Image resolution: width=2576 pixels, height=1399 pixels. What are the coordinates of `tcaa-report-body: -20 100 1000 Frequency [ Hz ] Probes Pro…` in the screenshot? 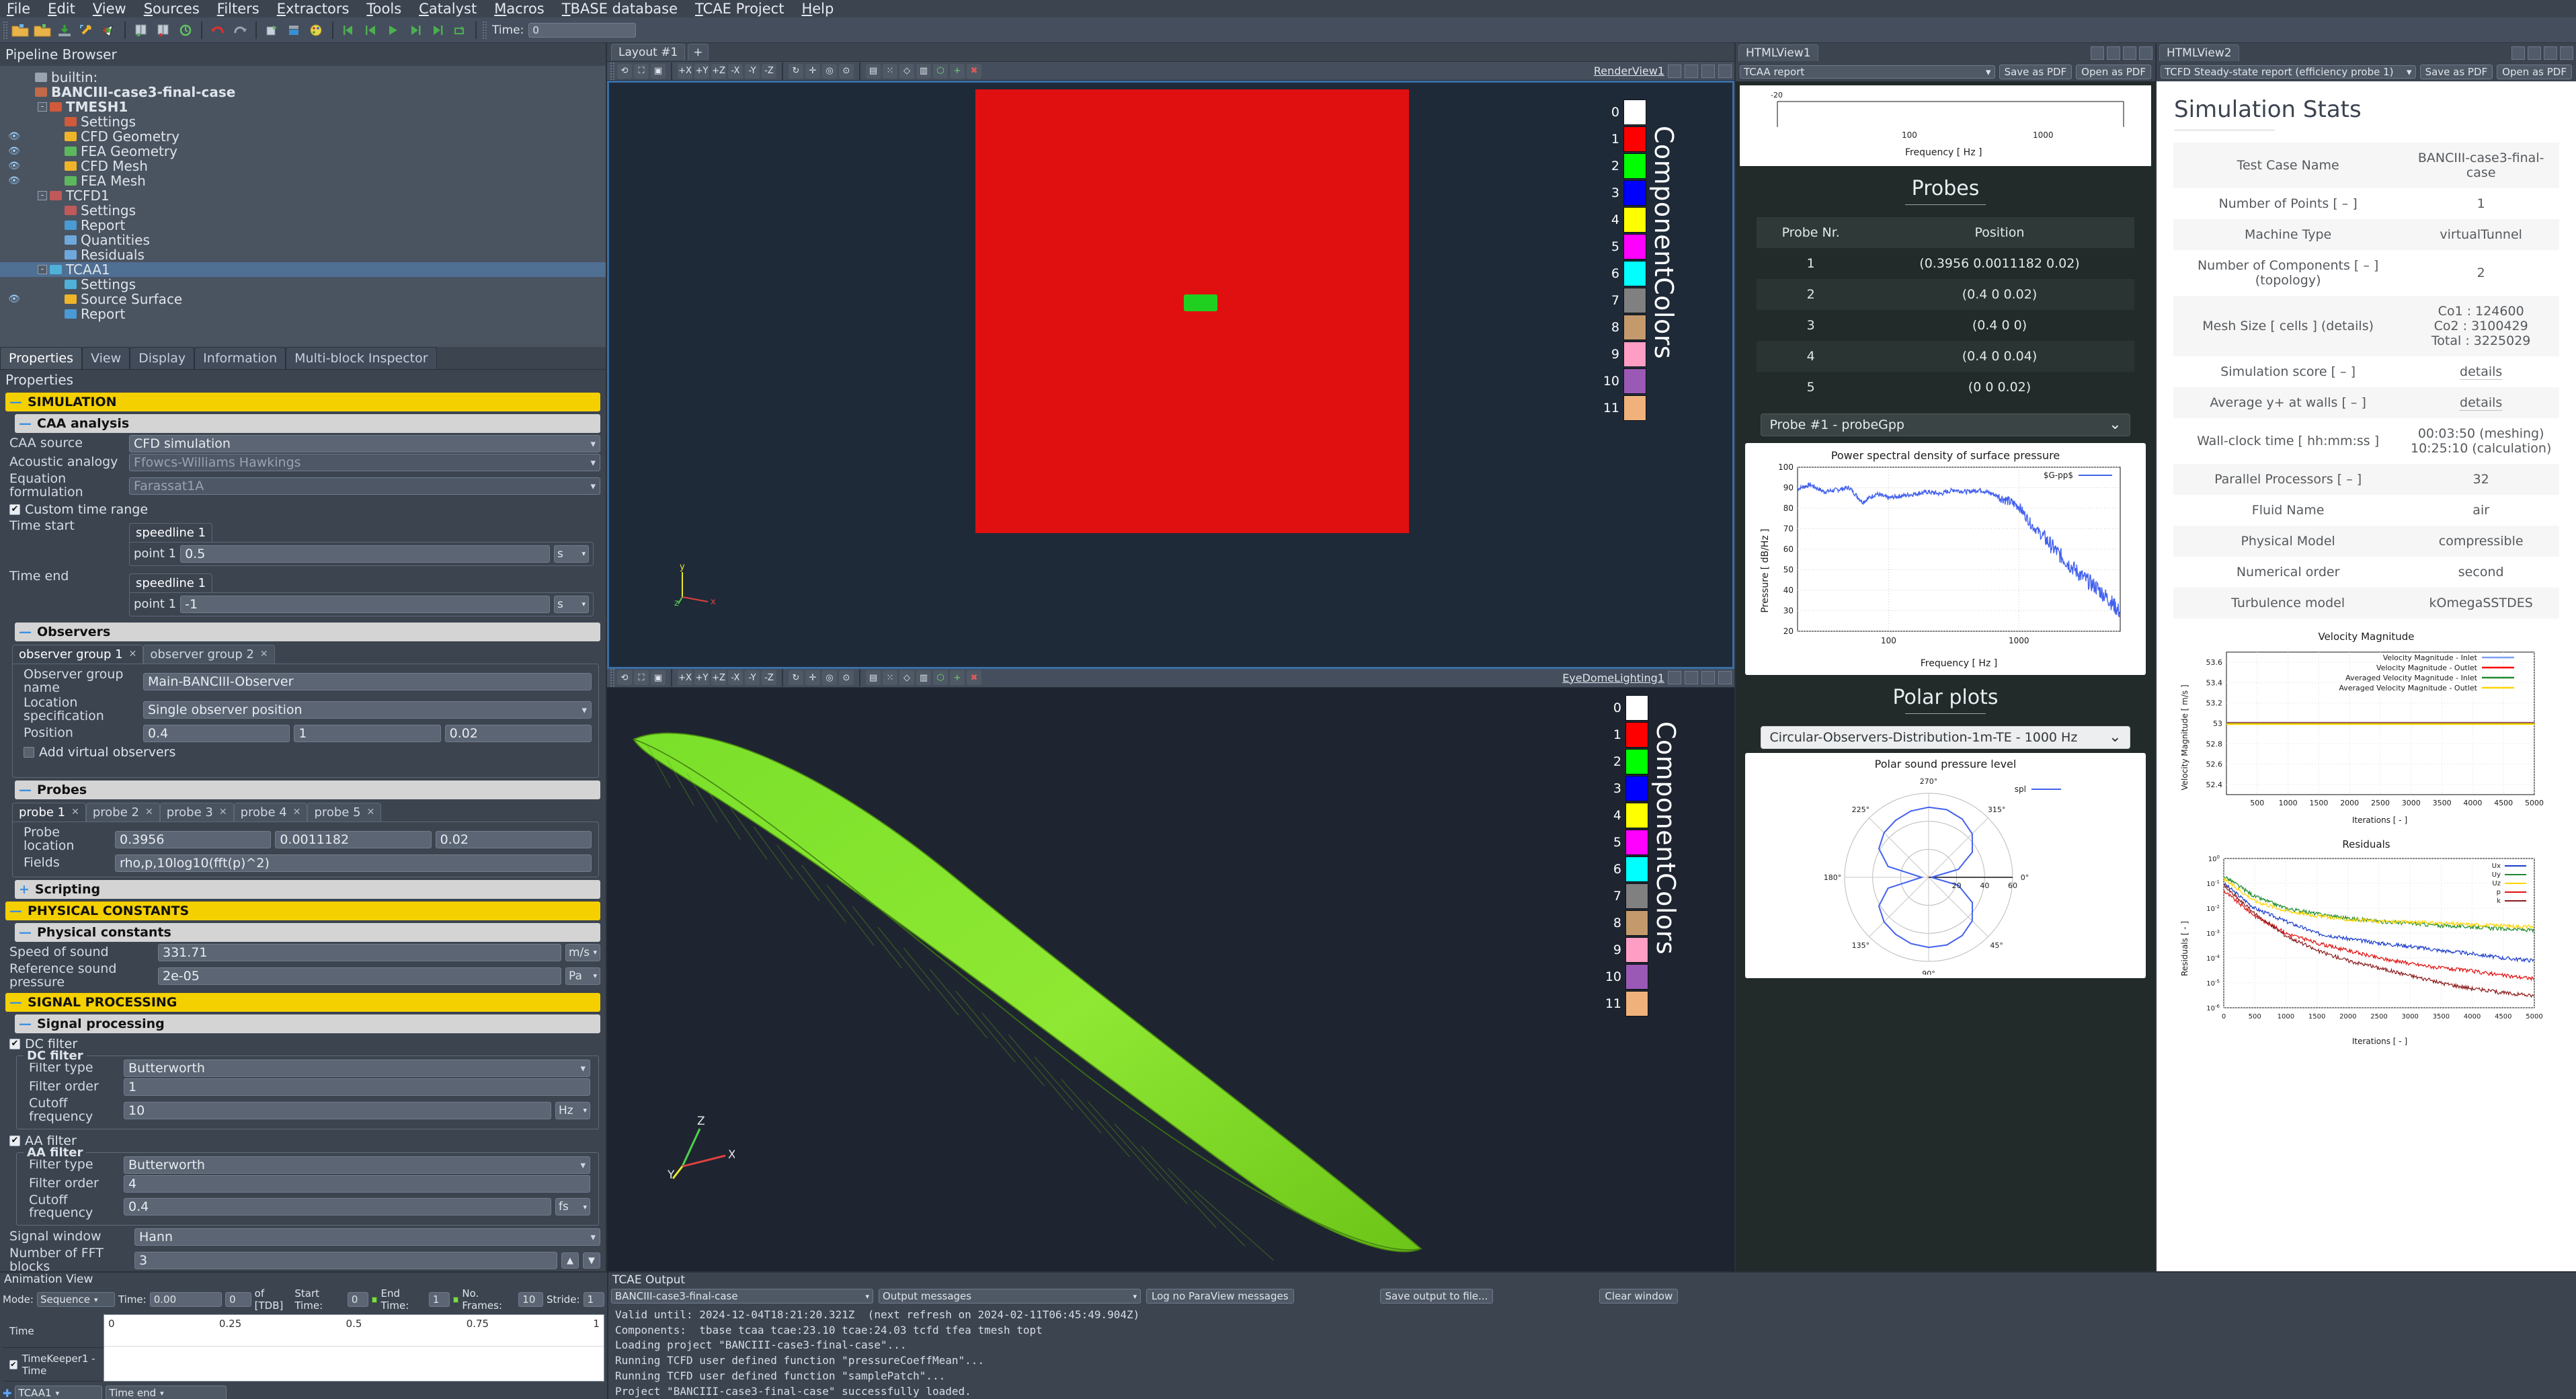 It's located at (1945, 676).